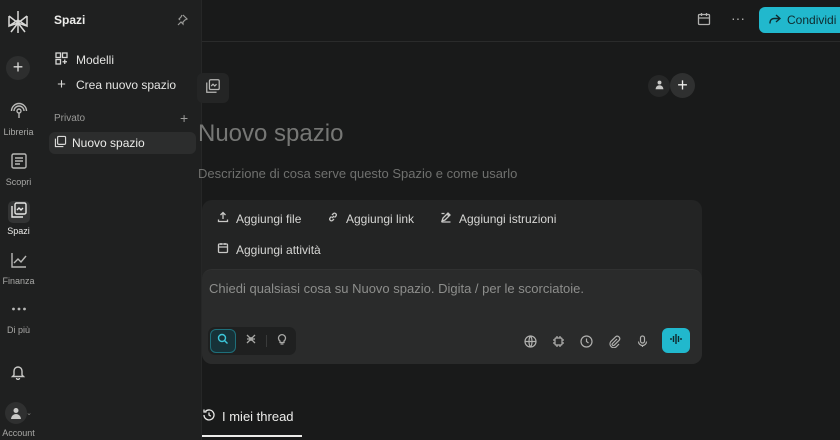  I want to click on tab-my-threads: I miei thread, so click(248, 416).